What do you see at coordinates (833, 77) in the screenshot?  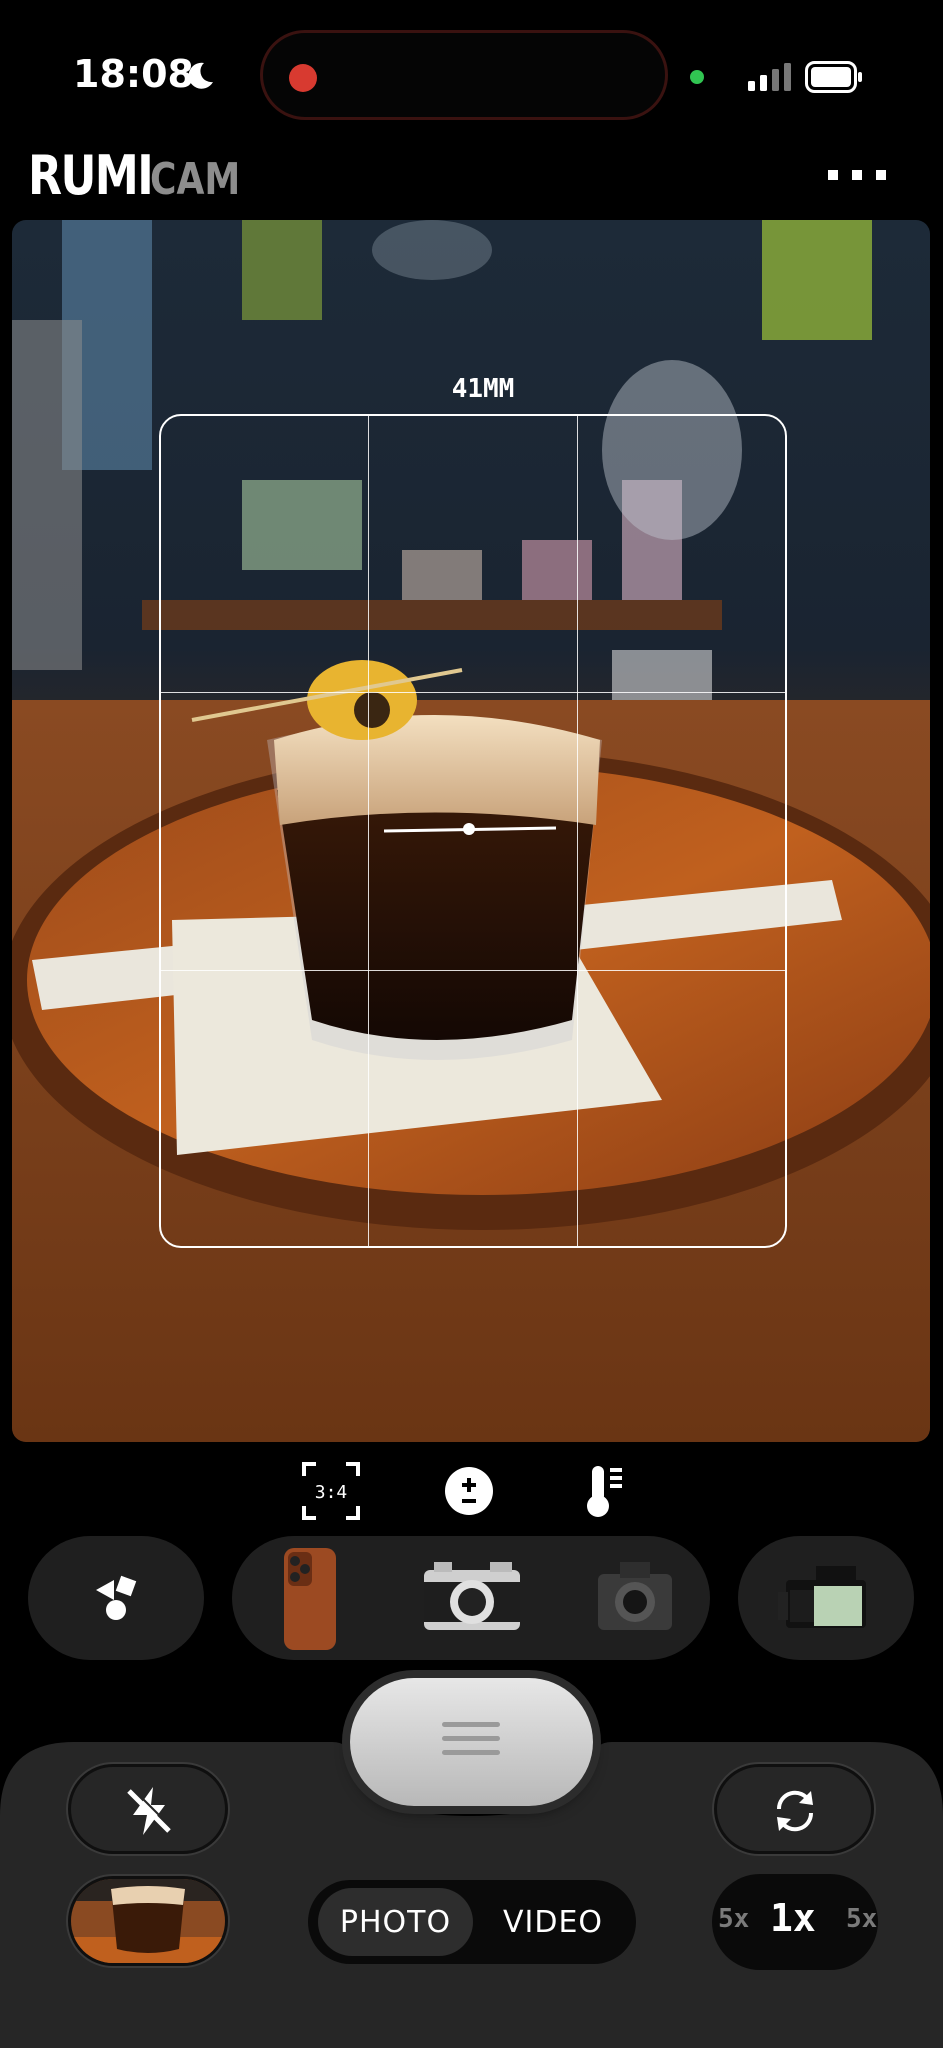 I see `battery-icon` at bounding box center [833, 77].